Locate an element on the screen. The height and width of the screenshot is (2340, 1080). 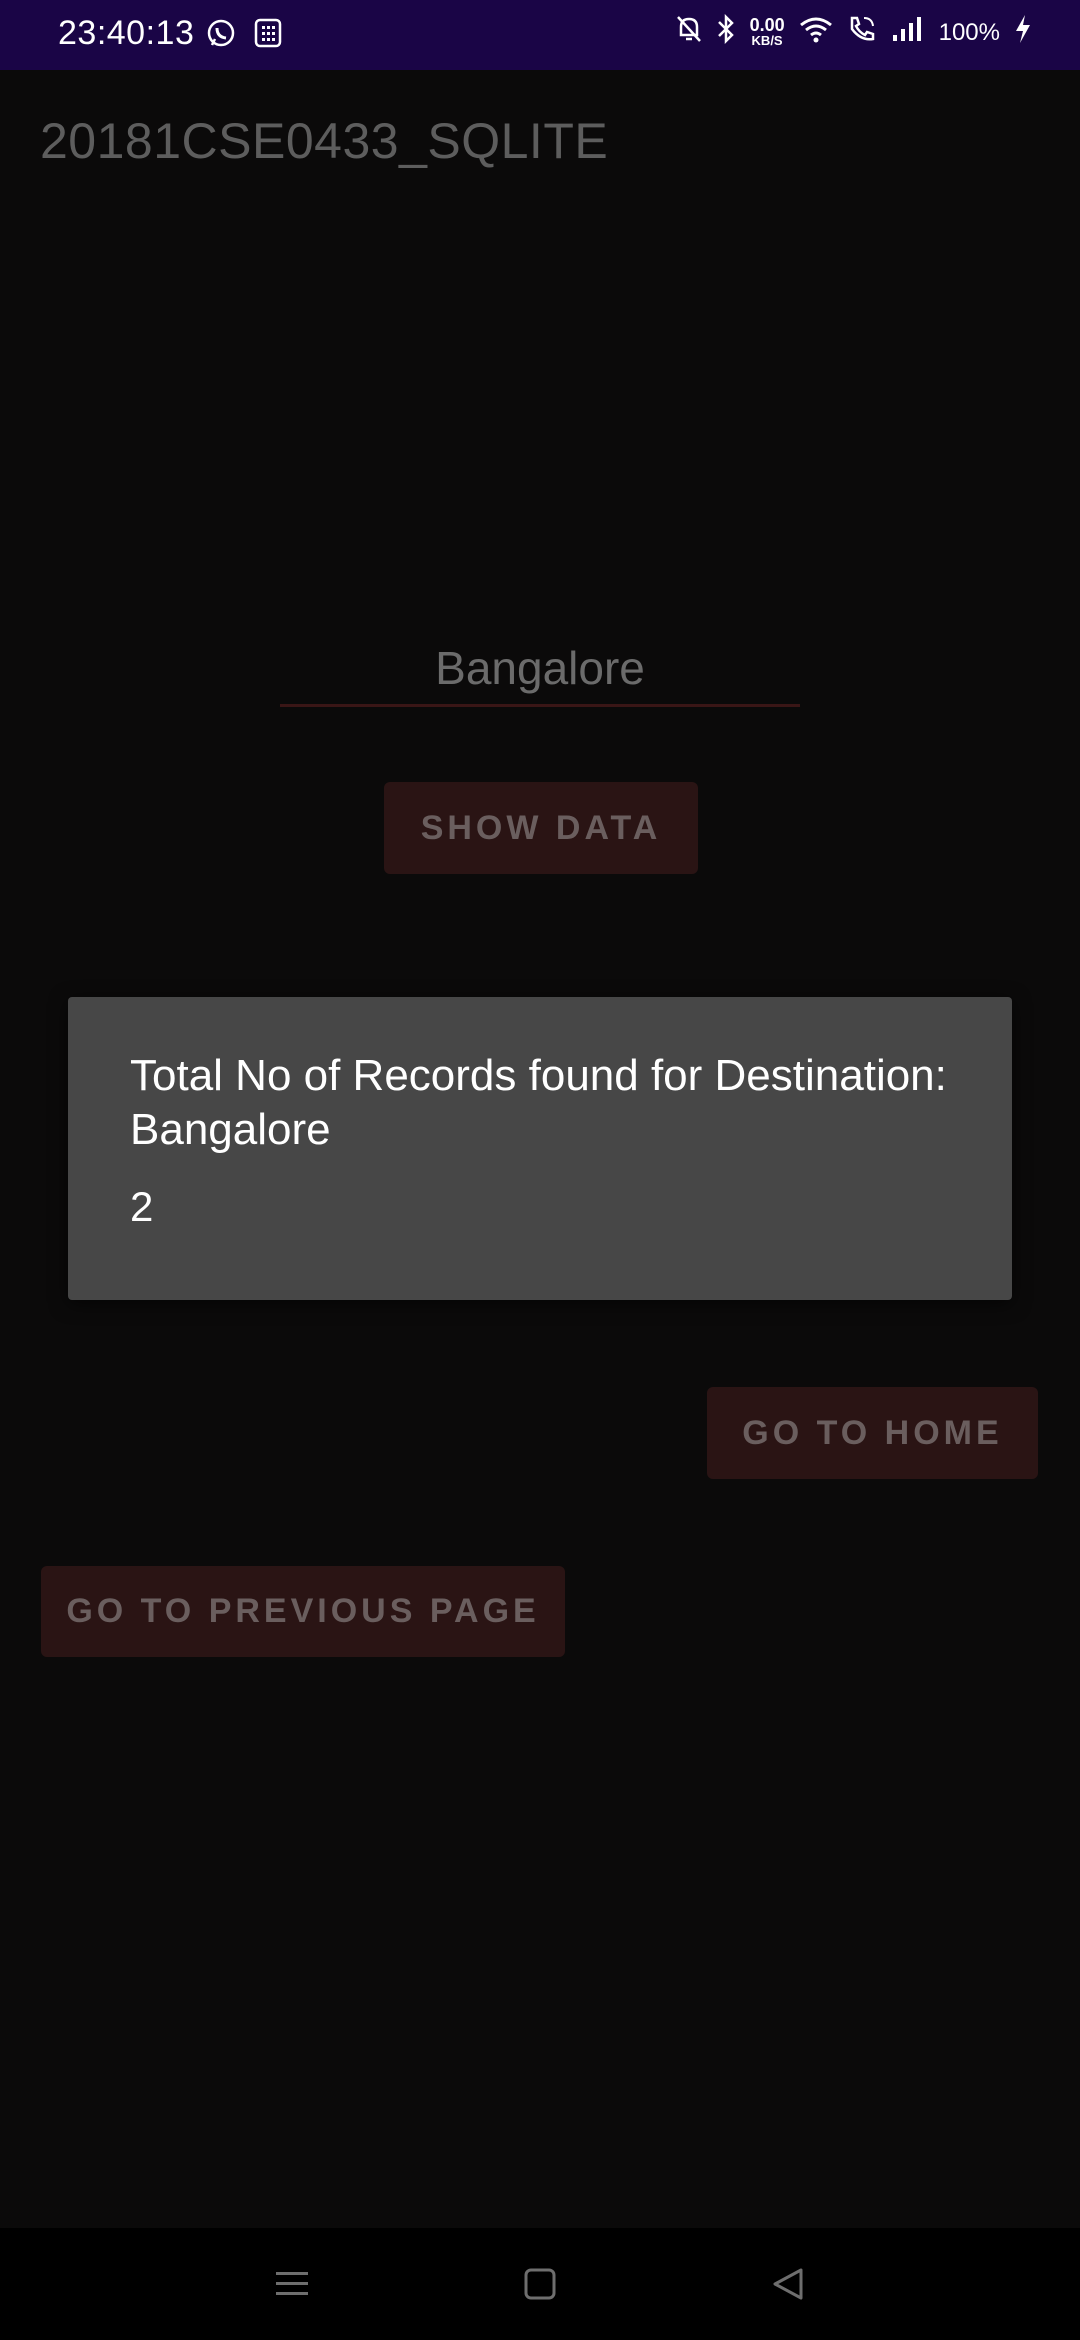
net-speed: 0.00 KB/S is located at coordinates (767, 31).